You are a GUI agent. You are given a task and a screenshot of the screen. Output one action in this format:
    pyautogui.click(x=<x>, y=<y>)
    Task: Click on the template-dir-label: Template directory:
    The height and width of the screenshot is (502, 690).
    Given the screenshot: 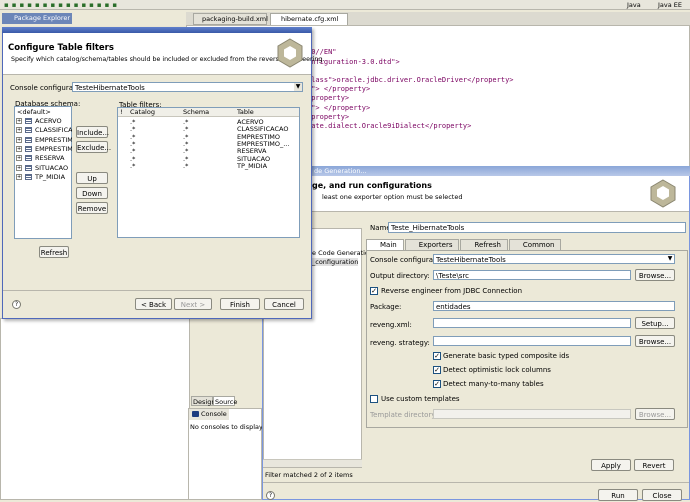 What is the action you would take?
    pyautogui.click(x=404, y=415)
    